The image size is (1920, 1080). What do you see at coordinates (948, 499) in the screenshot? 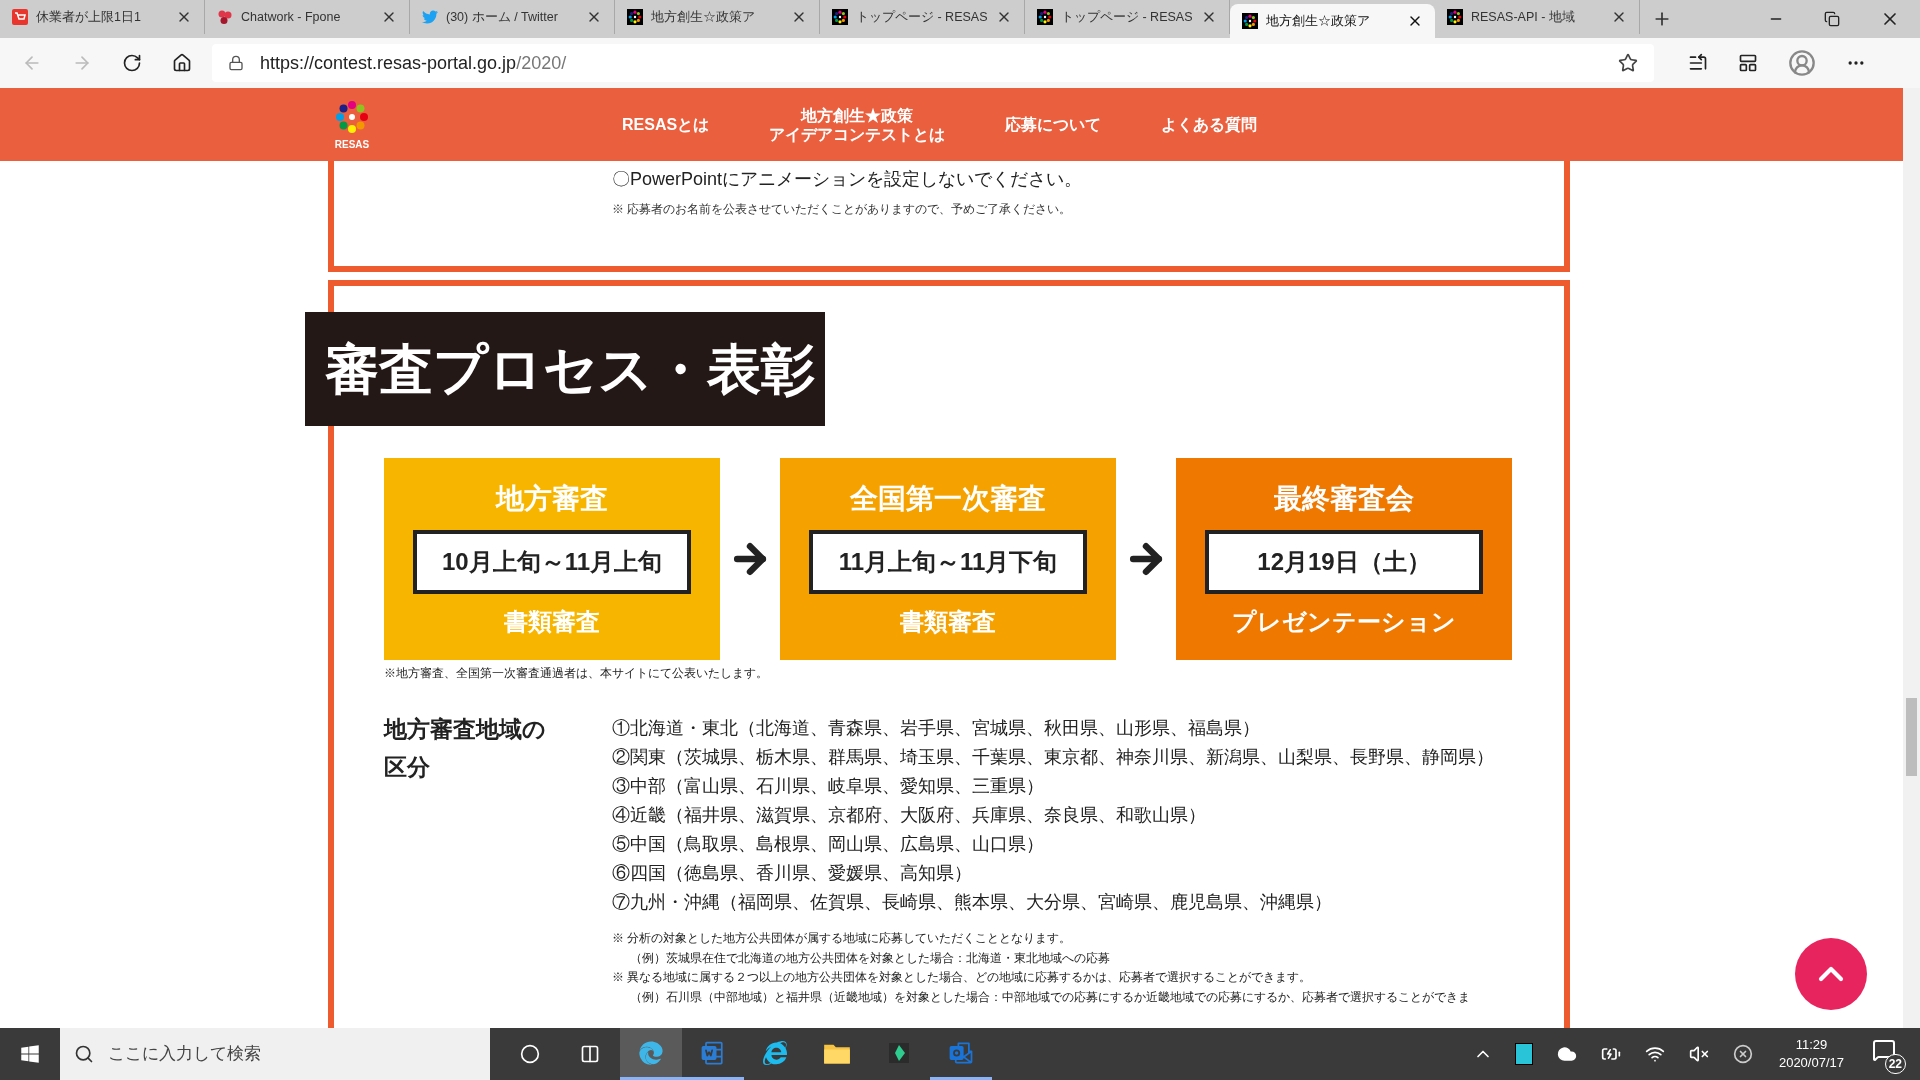
I see `step-name: 全国第一次審査` at bounding box center [948, 499].